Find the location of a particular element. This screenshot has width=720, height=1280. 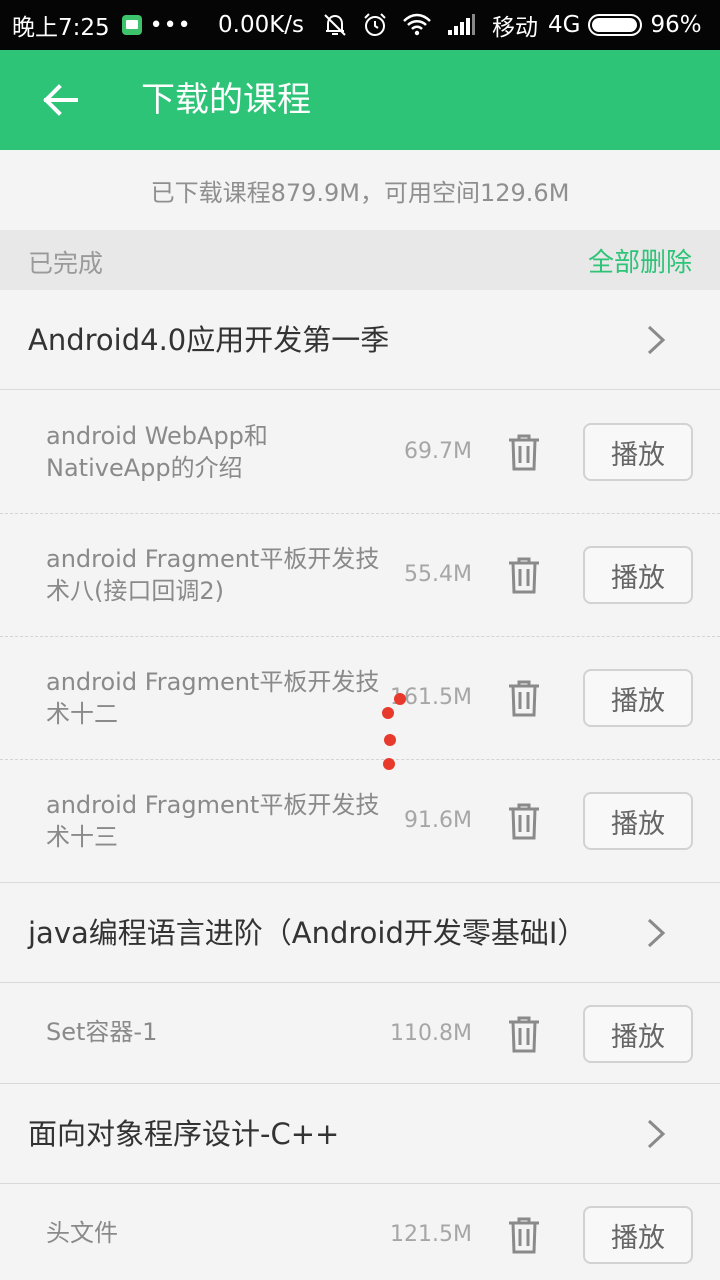

item-size: 110.8M is located at coordinates (431, 1033).